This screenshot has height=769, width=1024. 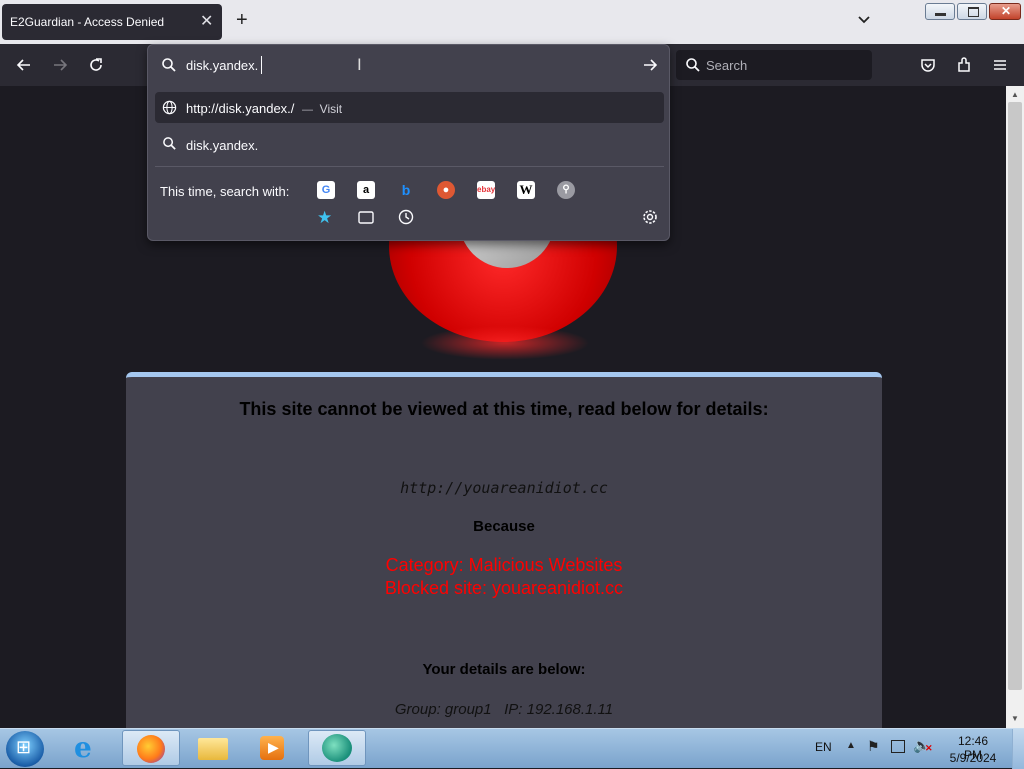 I want to click on details-heading: Your details are below:, so click(x=504, y=669).